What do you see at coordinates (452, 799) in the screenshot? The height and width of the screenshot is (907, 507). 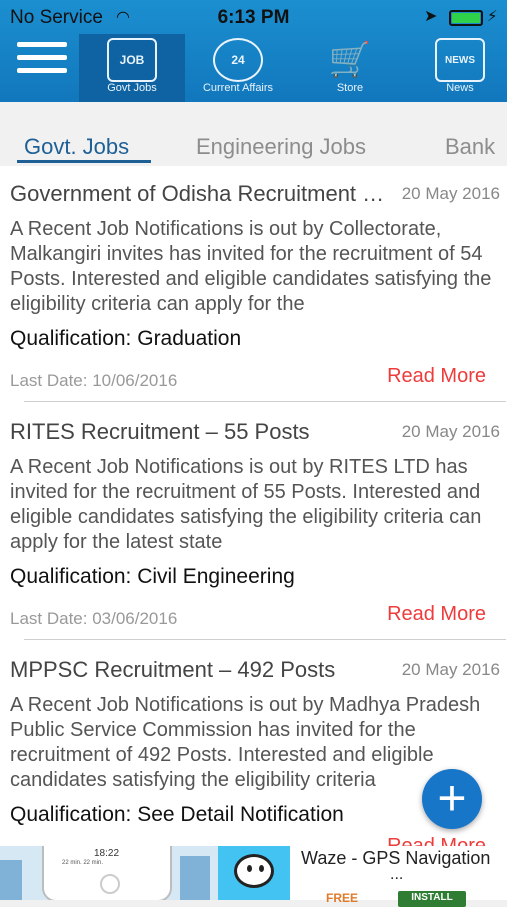 I see `add-button: +` at bounding box center [452, 799].